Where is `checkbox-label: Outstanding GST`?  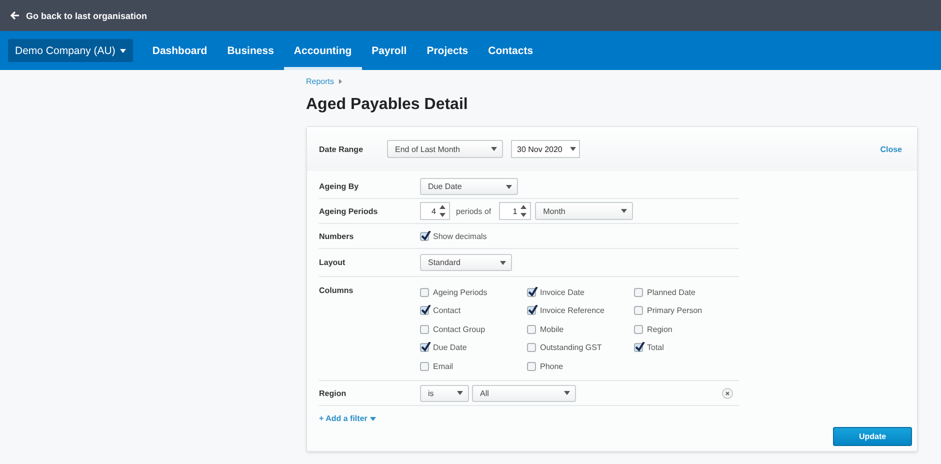 checkbox-label: Outstanding GST is located at coordinates (571, 347).